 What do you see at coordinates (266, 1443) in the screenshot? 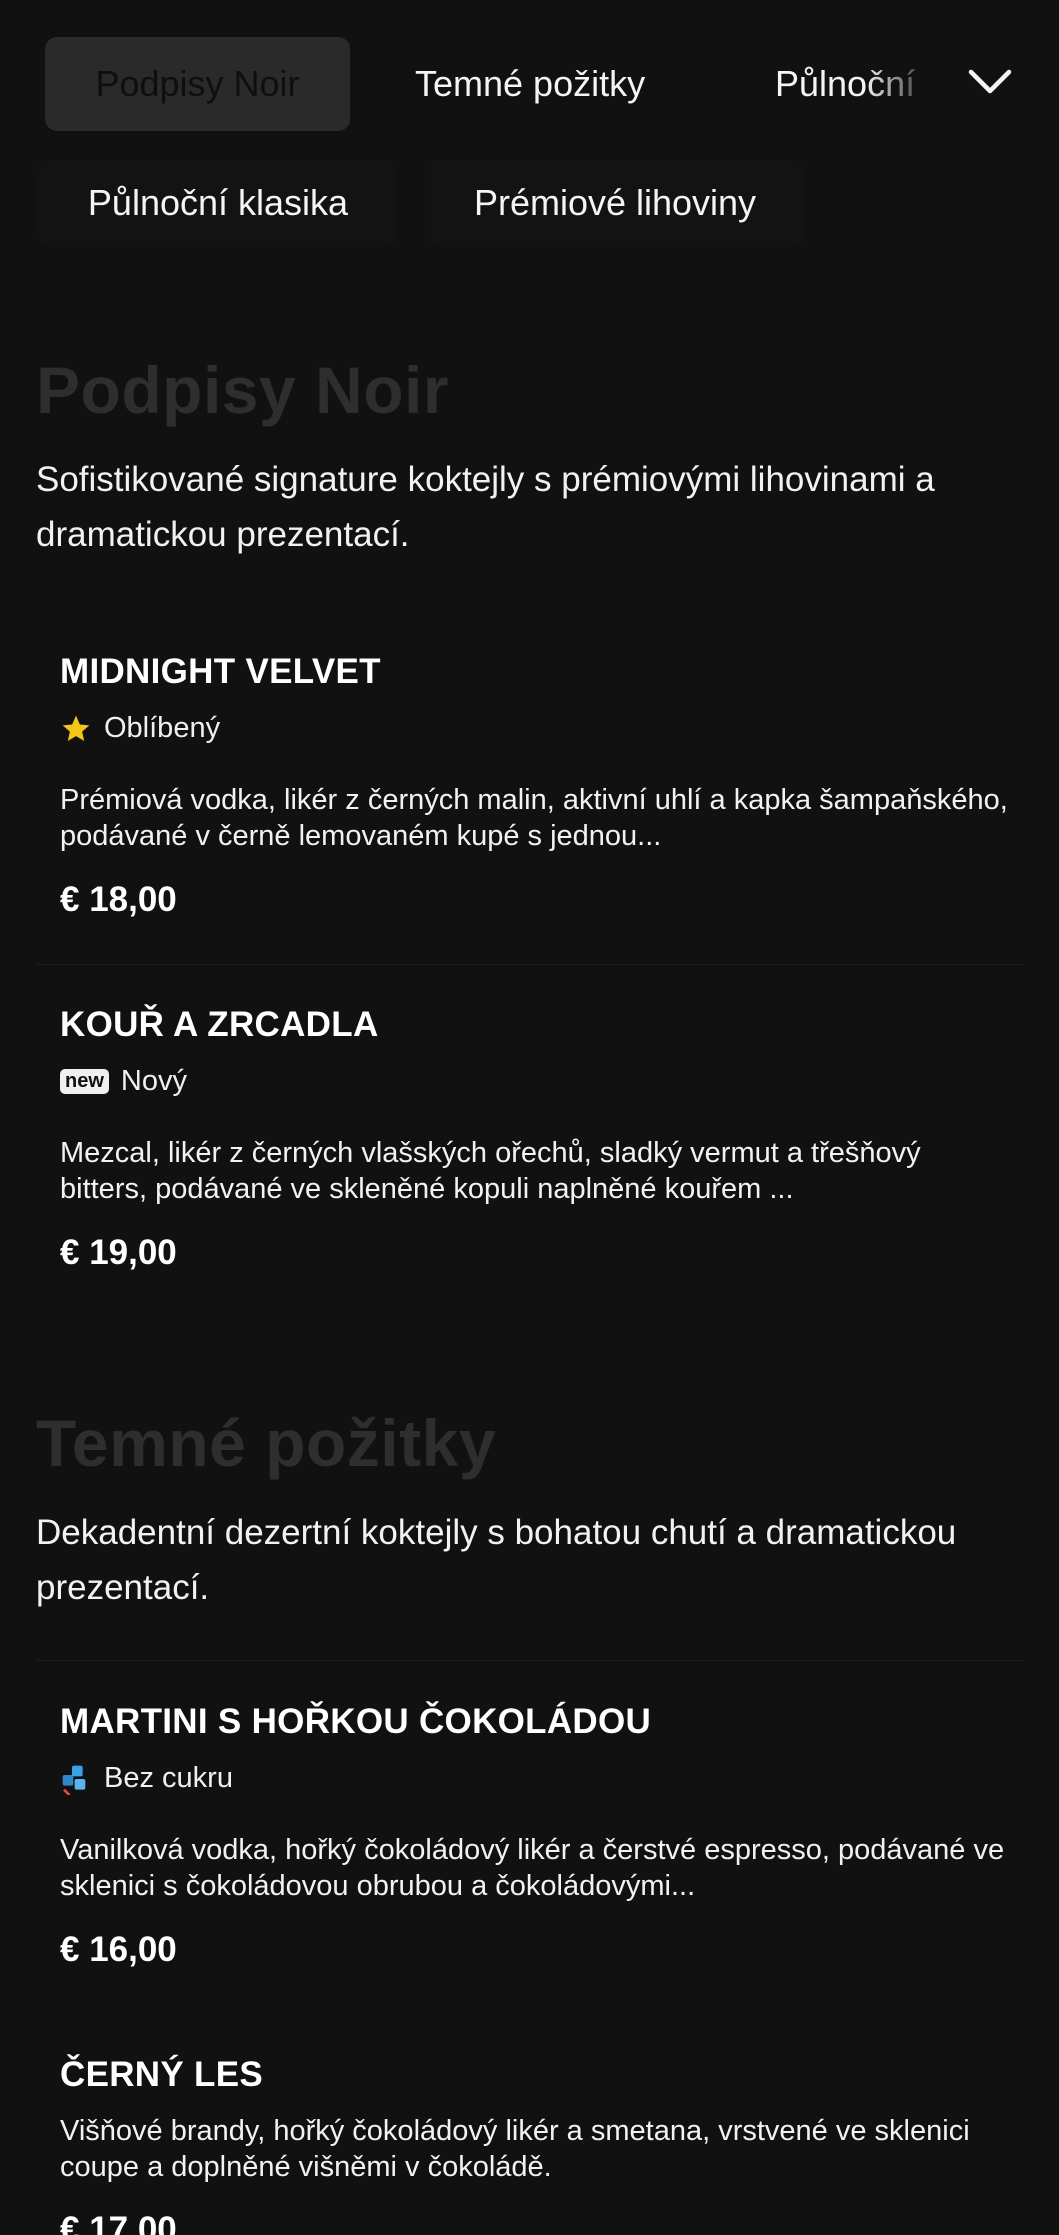
I see `section-title: Temné požitky` at bounding box center [266, 1443].